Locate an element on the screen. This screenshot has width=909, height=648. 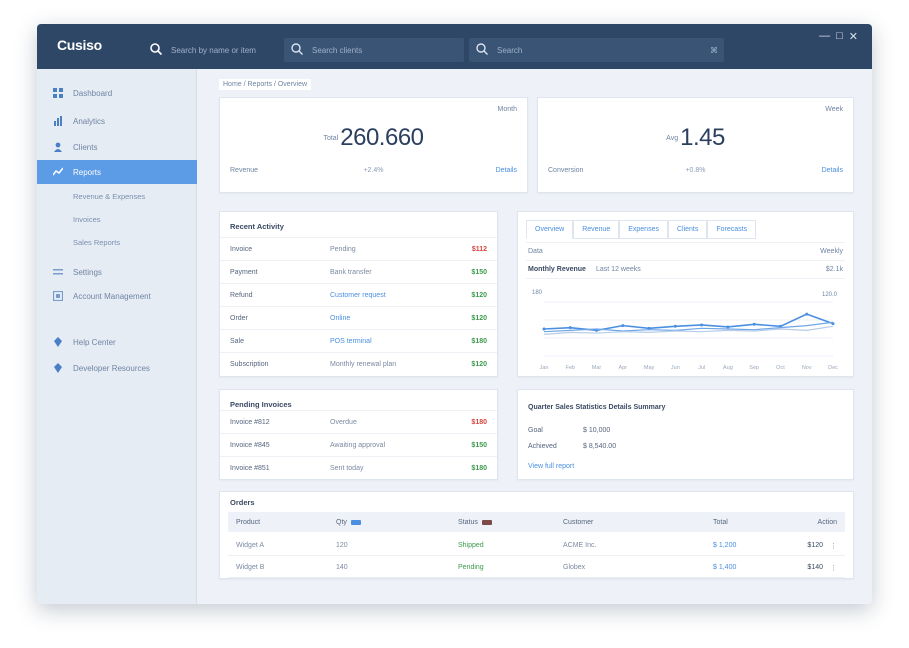
line-chart: Jan Feb Mar Apr May Jun Jul Aug Sep Oct Nov Dec is located at coordinates (689, 336).